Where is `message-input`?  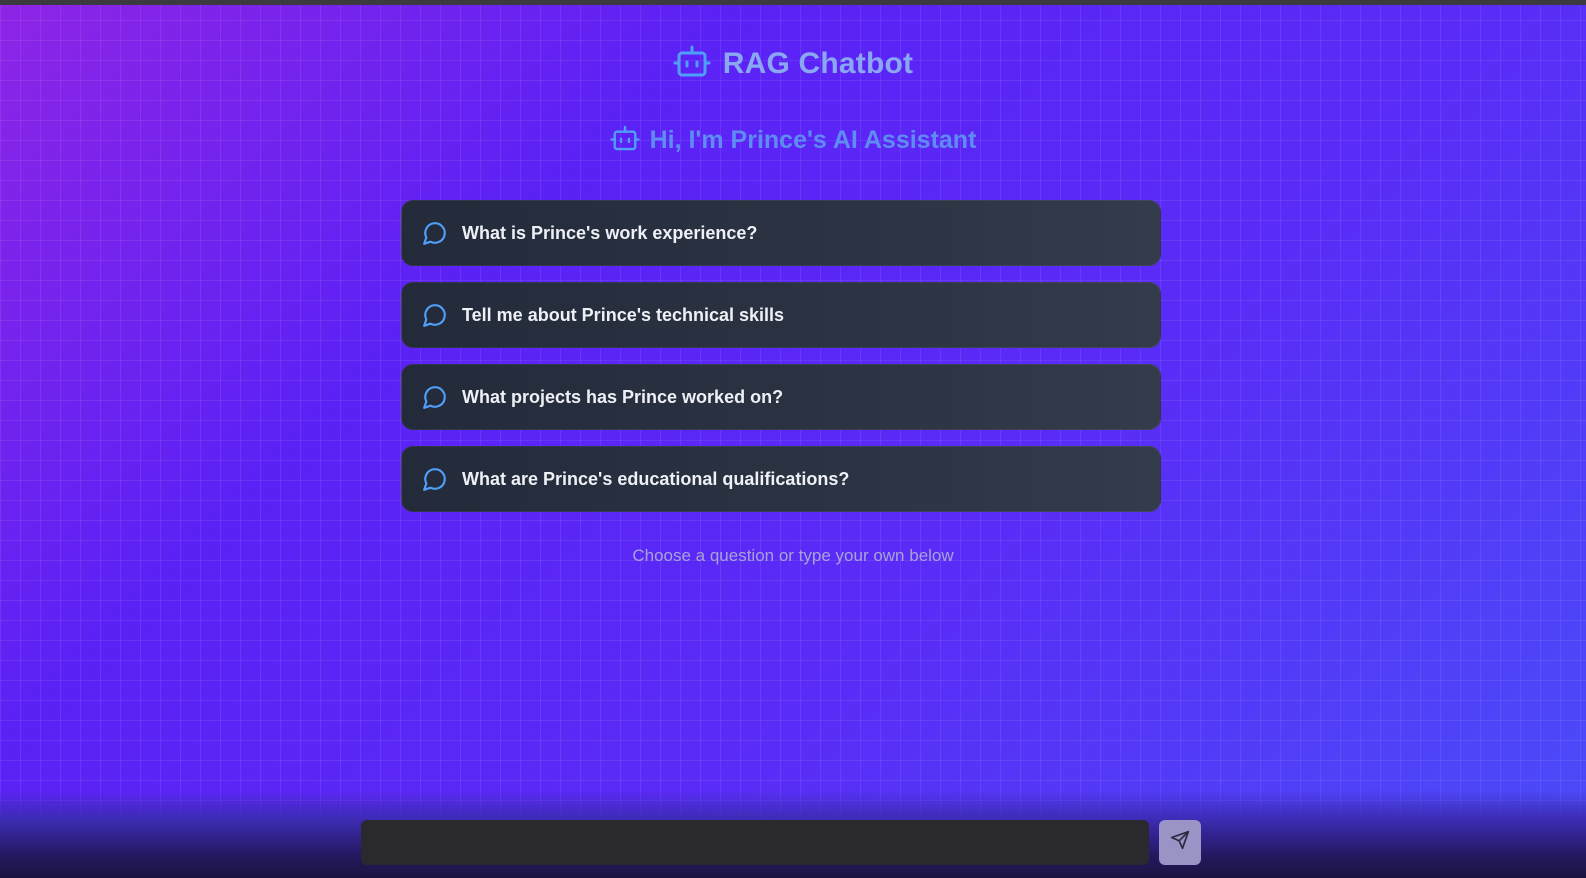
message-input is located at coordinates (755, 842).